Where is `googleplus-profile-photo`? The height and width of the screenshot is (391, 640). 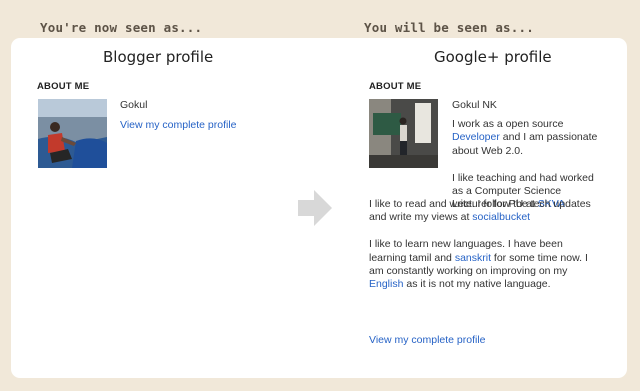 googleplus-profile-photo is located at coordinates (403, 133).